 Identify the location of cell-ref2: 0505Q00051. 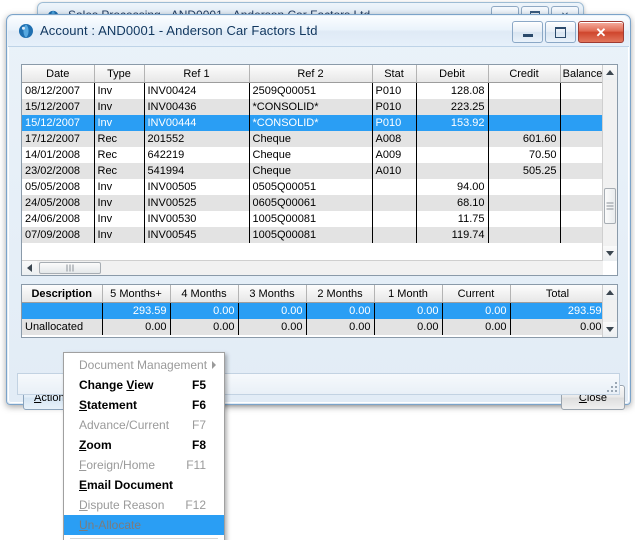
(311, 187).